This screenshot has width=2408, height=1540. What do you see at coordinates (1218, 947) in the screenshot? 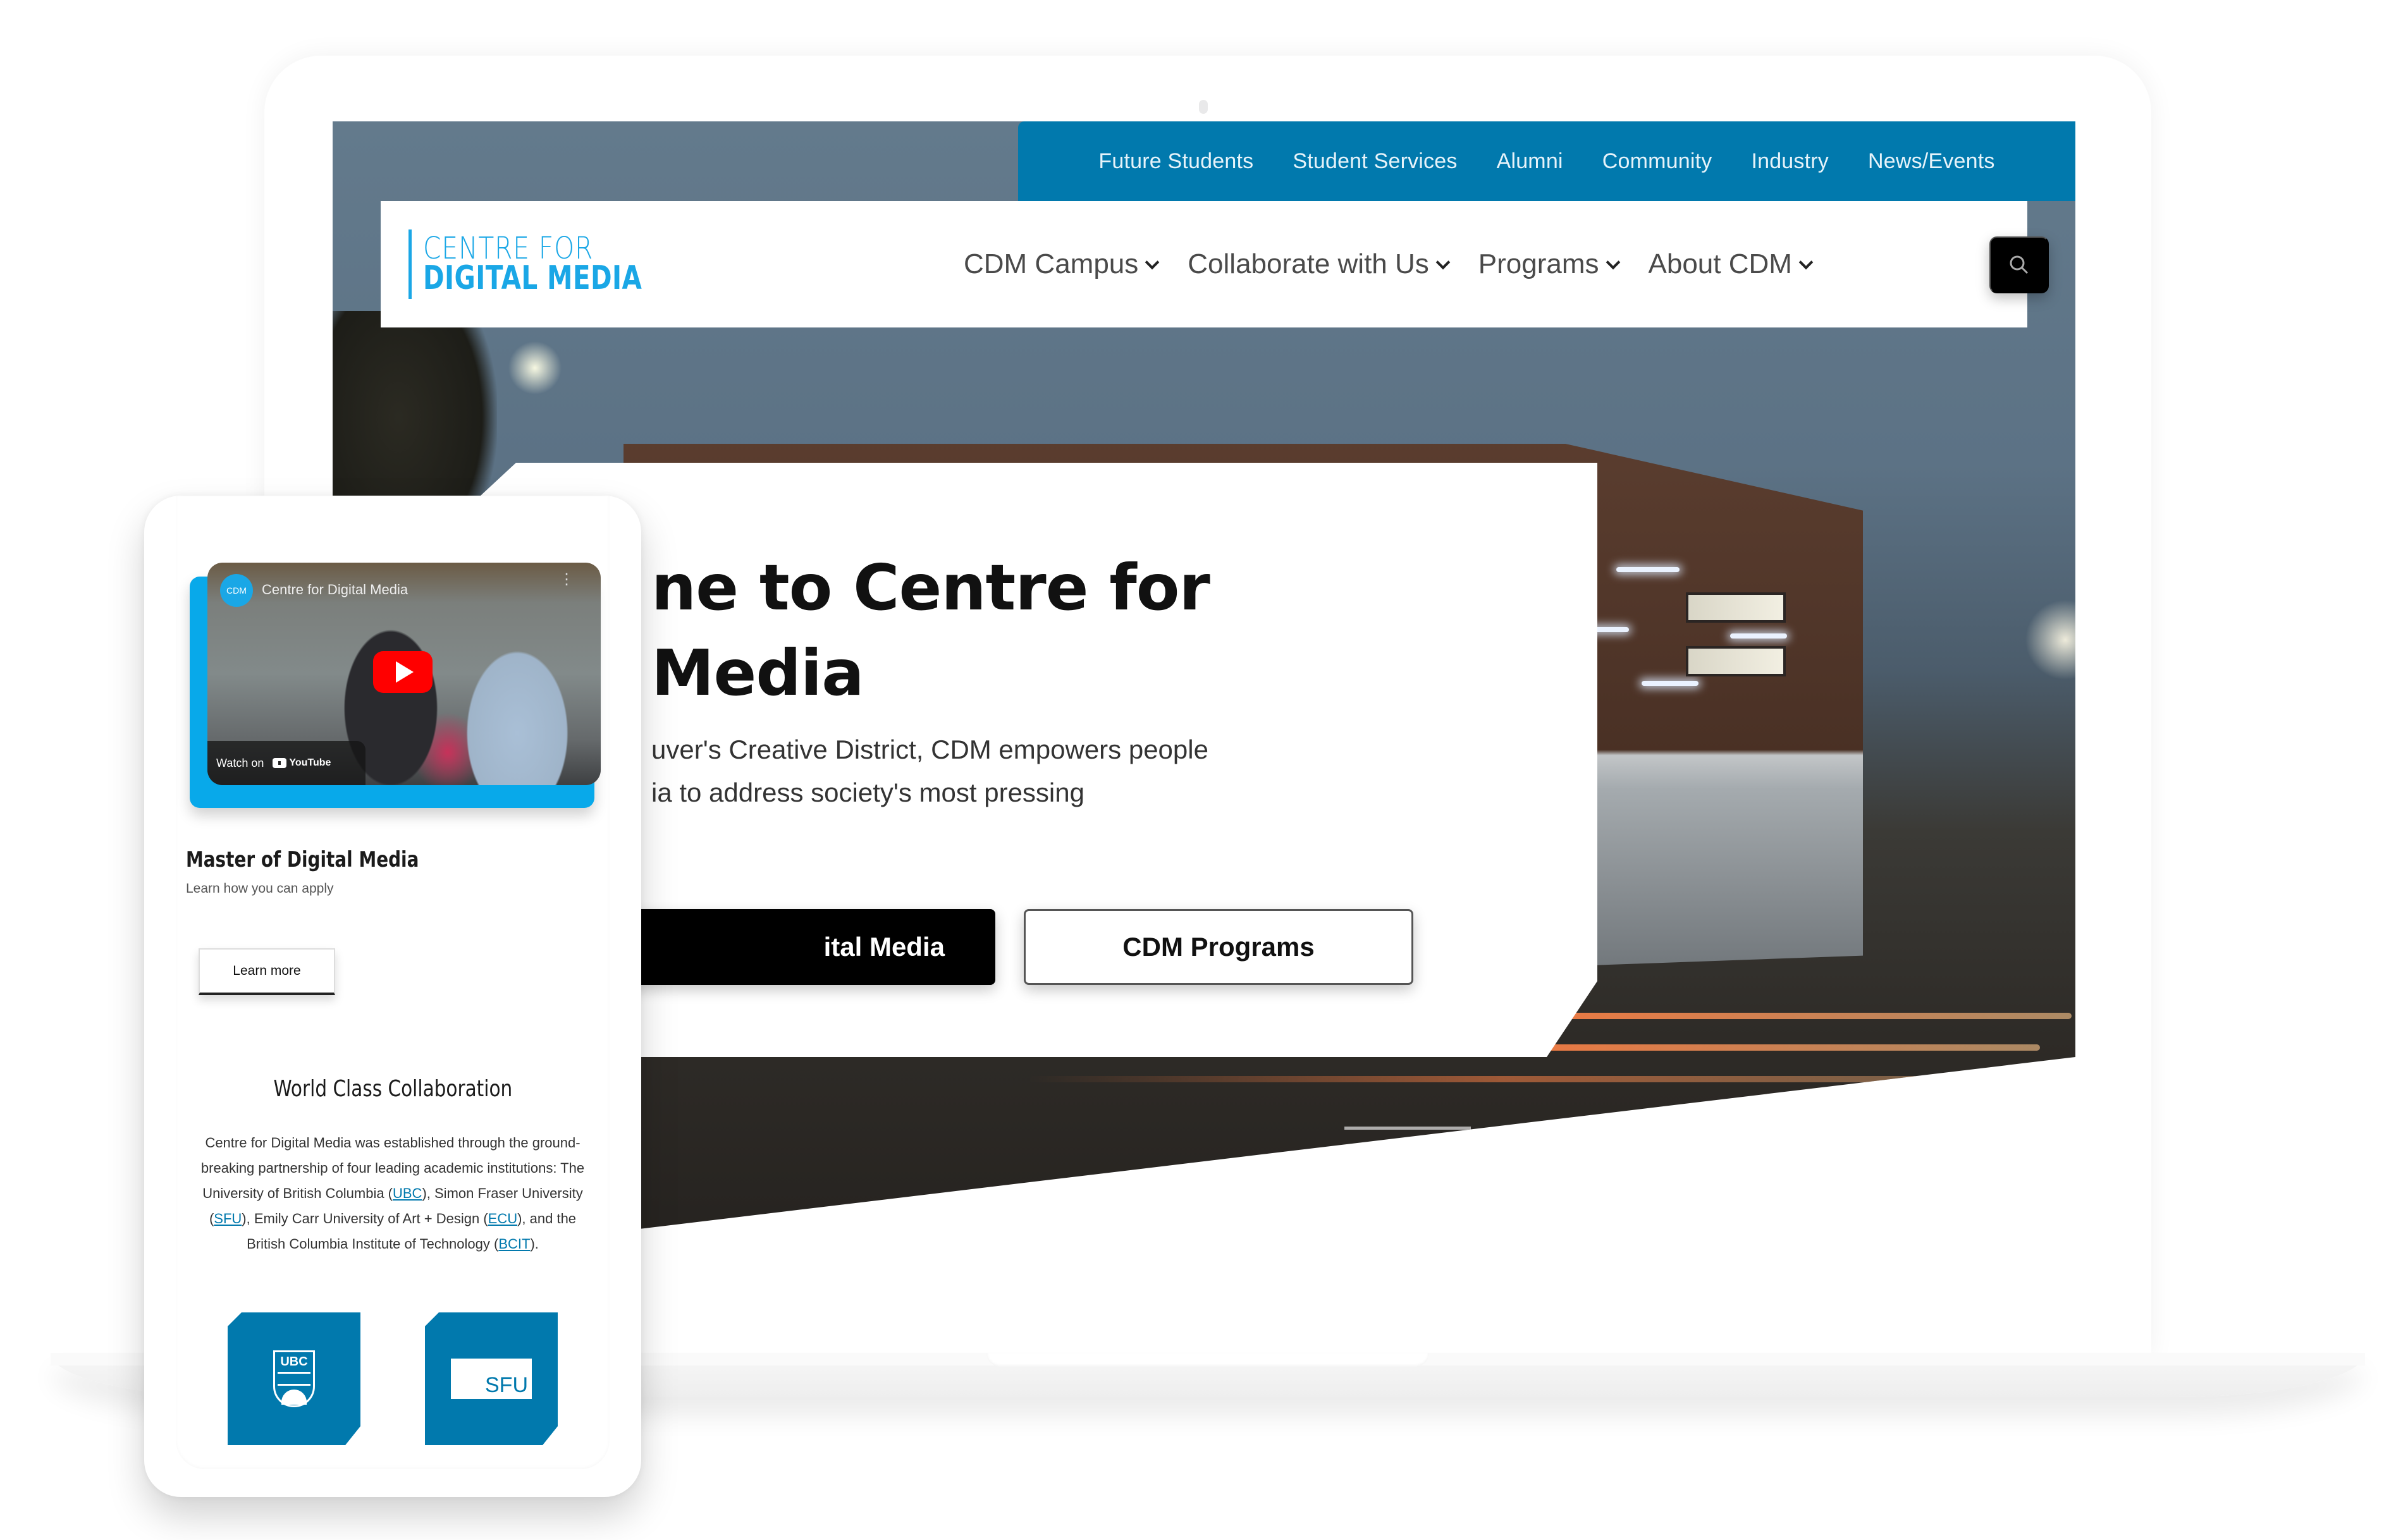
I see `cdm-programs-button: CDM Programs` at bounding box center [1218, 947].